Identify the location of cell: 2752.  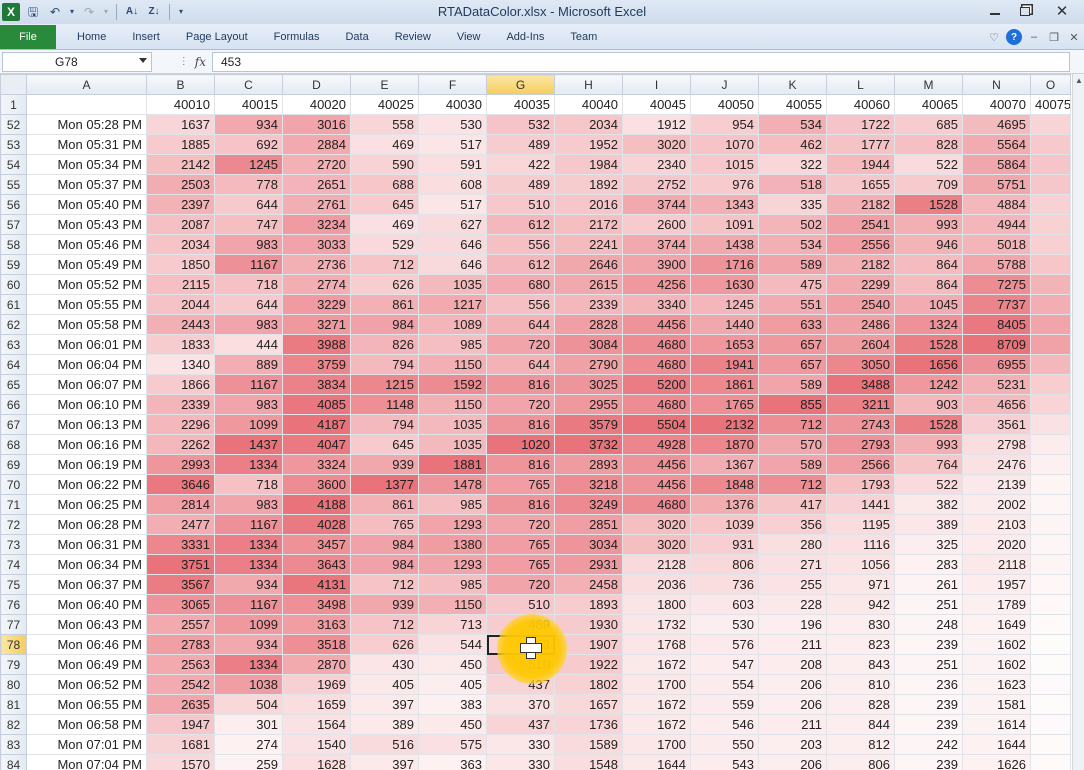
(656, 184).